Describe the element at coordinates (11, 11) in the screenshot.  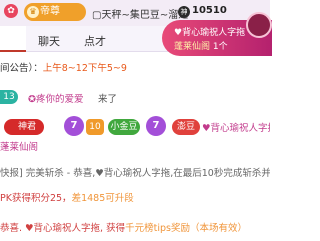
I see `room-emblem-icon: ✿` at that location.